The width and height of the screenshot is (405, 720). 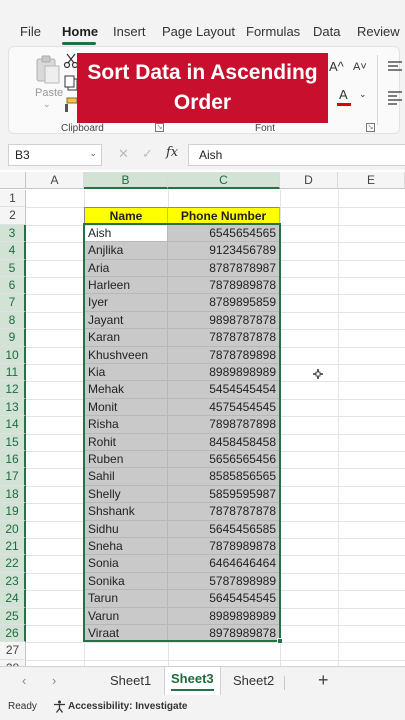 I want to click on row-header: 1, so click(x=13, y=199).